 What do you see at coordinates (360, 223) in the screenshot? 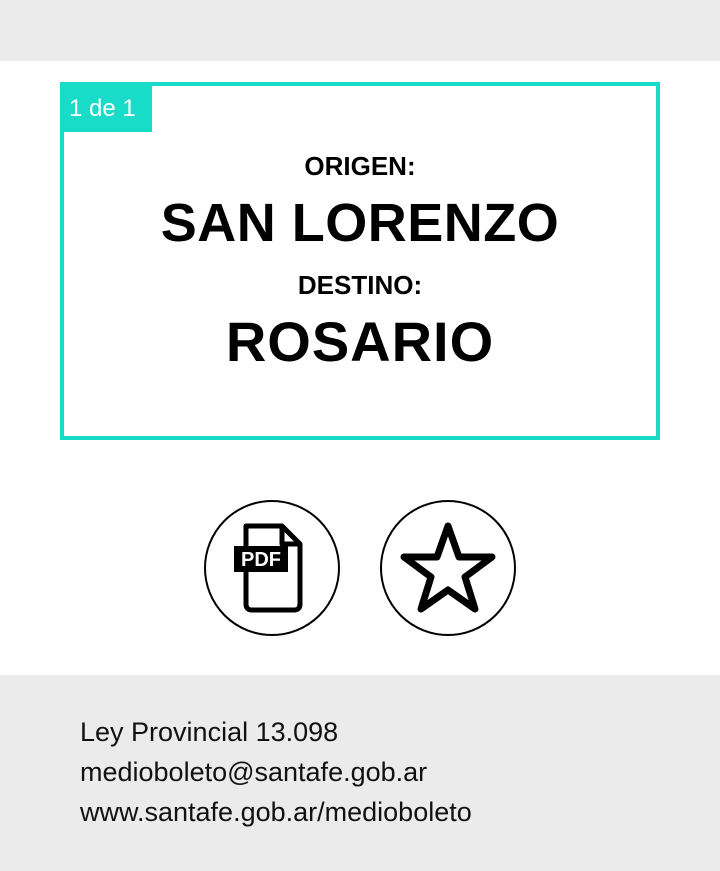
I see `origin-city: SAN LORENZO` at bounding box center [360, 223].